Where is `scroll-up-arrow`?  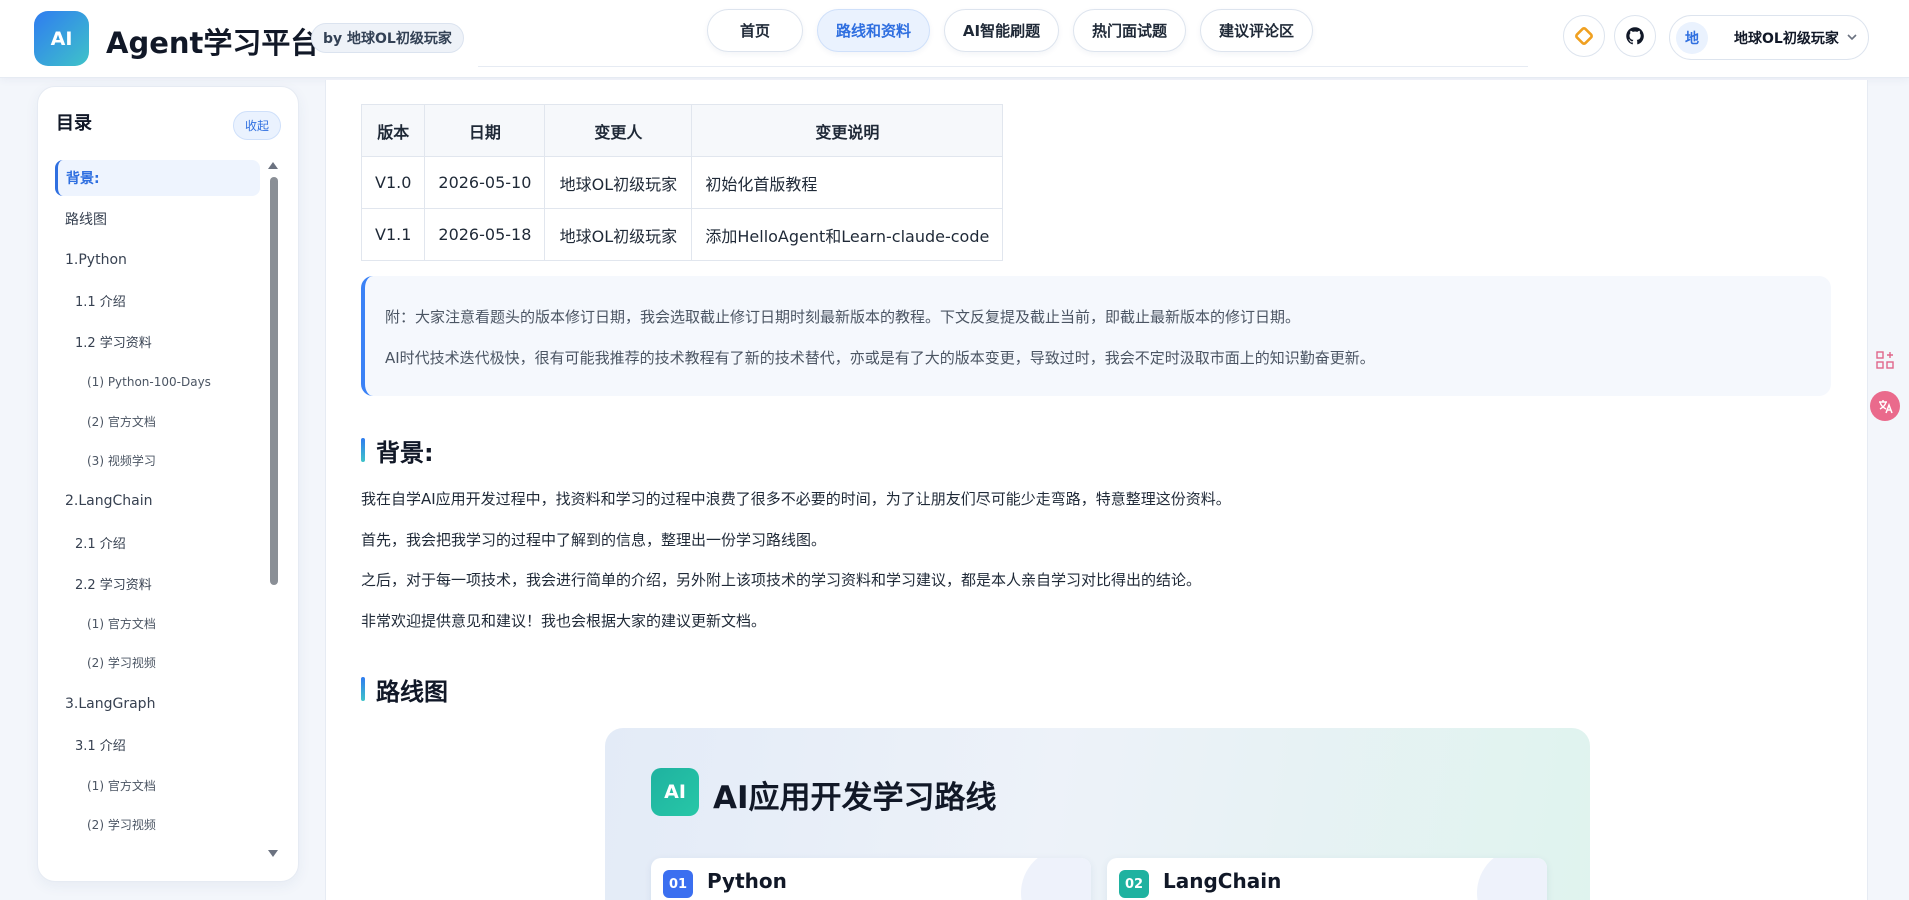 scroll-up-arrow is located at coordinates (273, 165).